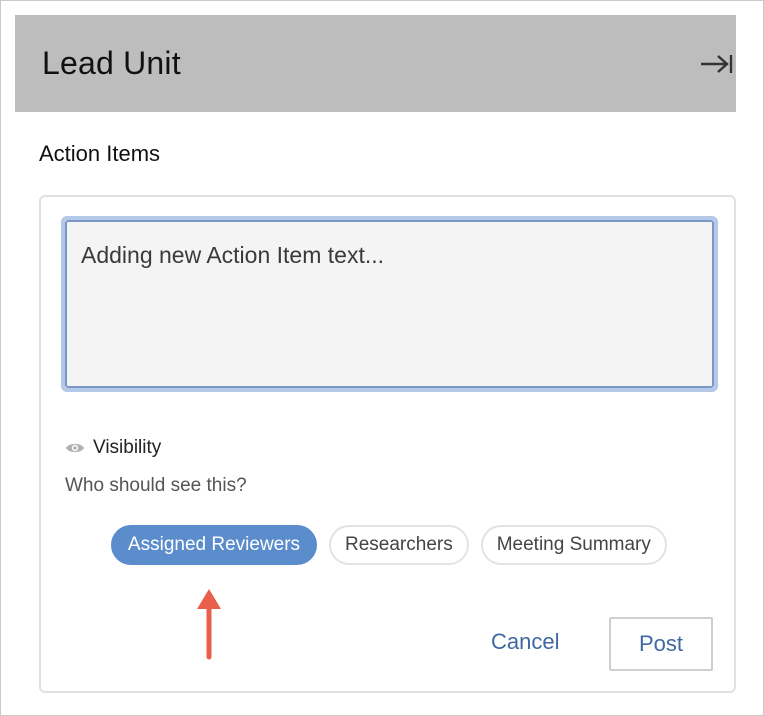 The image size is (764, 716). I want to click on section-title: Action Items, so click(100, 153).